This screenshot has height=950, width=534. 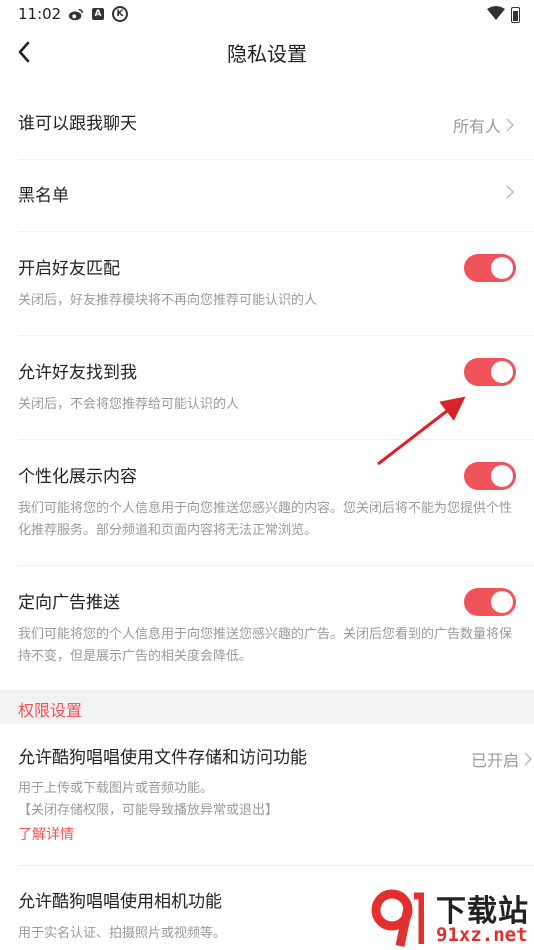 What do you see at coordinates (421, 431) in the screenshot?
I see `annotation-arrow` at bounding box center [421, 431].